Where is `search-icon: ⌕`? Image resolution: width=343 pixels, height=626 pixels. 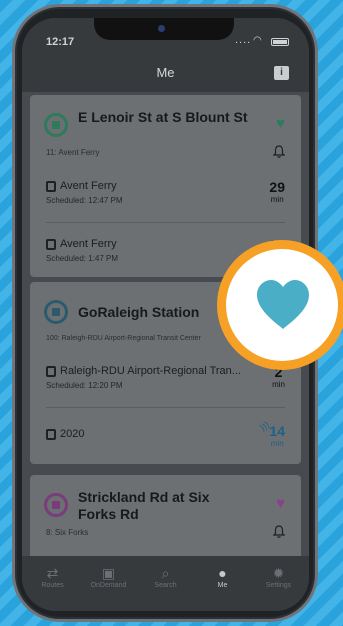 search-icon: ⌕ is located at coordinates (165, 573).